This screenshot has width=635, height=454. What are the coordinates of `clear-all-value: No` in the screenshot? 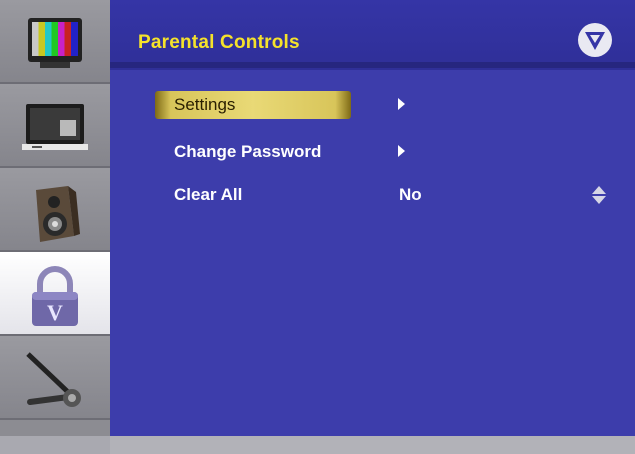 It's located at (410, 194).